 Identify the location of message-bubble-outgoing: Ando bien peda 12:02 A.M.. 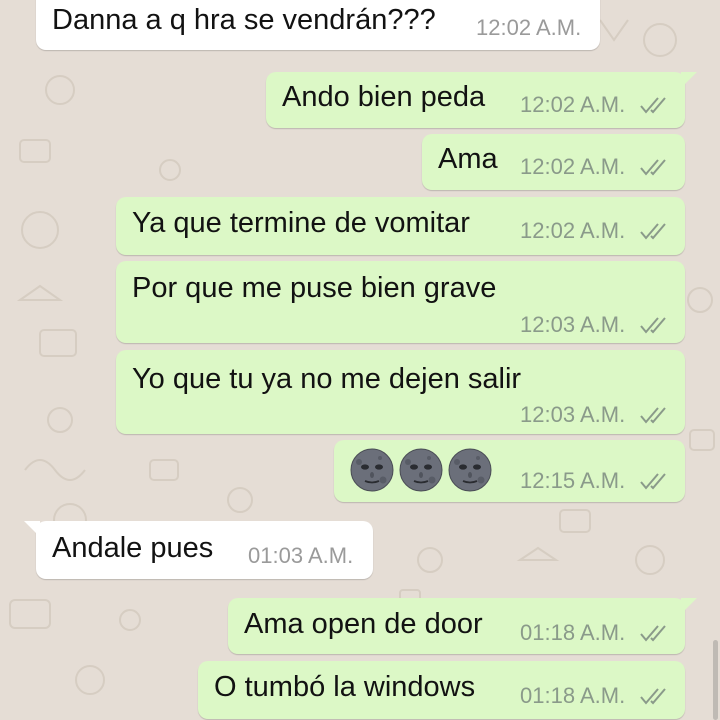
(481, 100).